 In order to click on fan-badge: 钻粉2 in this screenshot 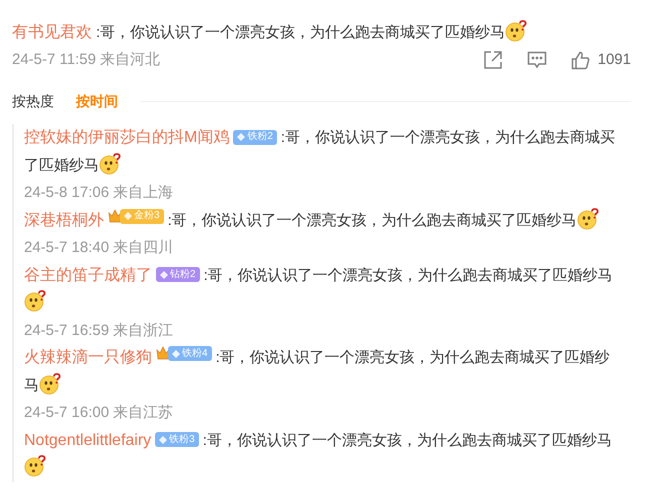, I will do `click(178, 274)`.